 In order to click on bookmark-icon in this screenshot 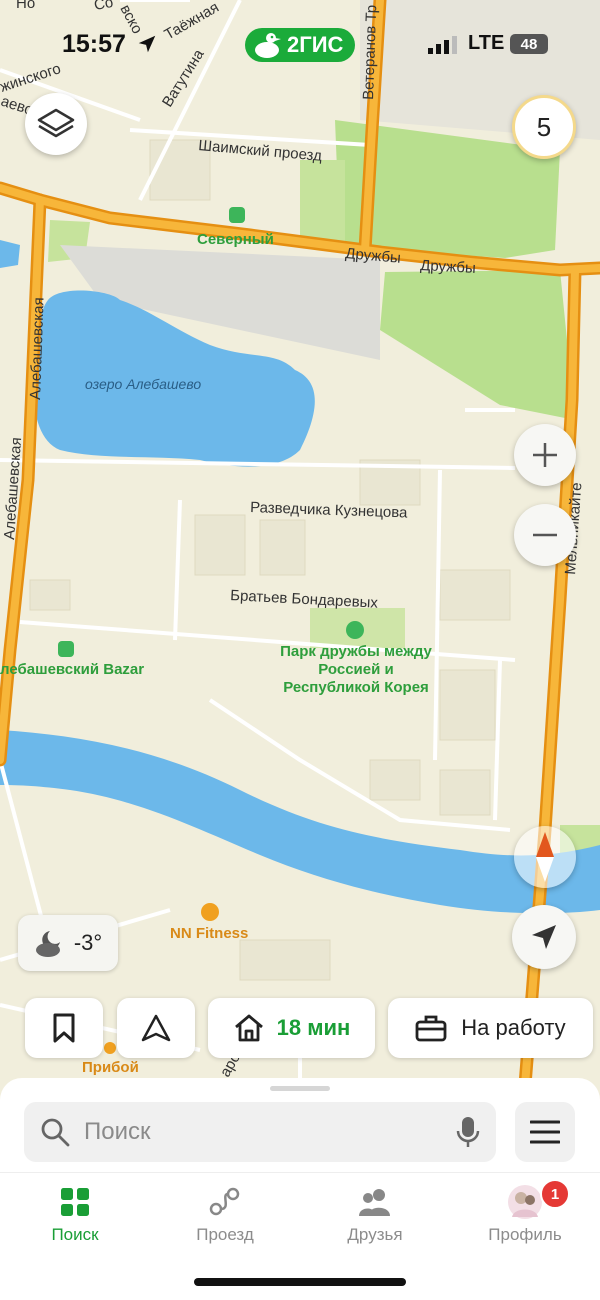, I will do `click(64, 1028)`.